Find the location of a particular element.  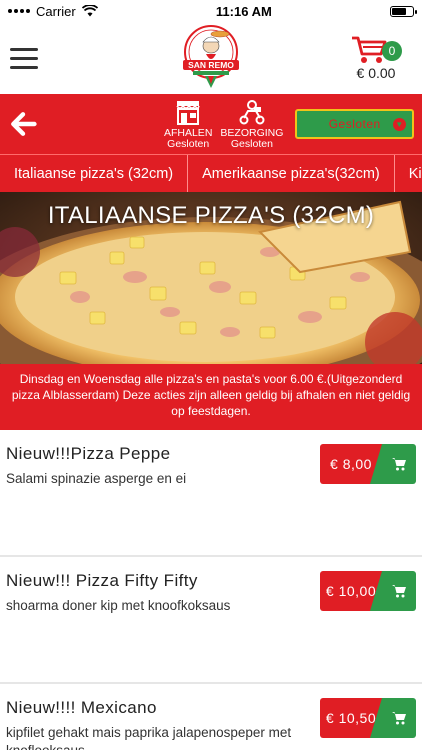

afhalen-option: AFHALEN Gesloten is located at coordinates (188, 124).